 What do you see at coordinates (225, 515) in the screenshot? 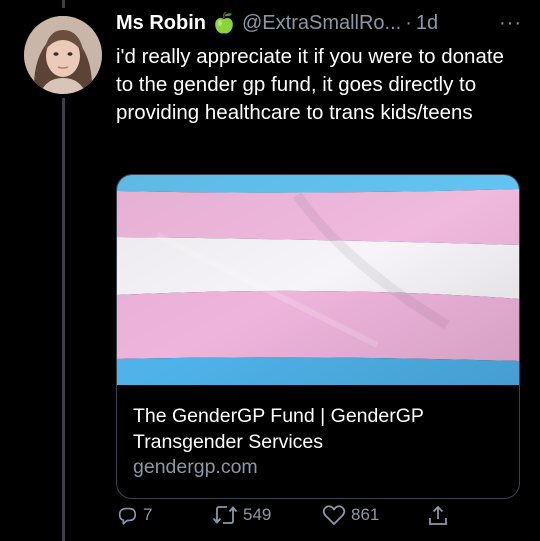
I see `retweet-icon` at bounding box center [225, 515].